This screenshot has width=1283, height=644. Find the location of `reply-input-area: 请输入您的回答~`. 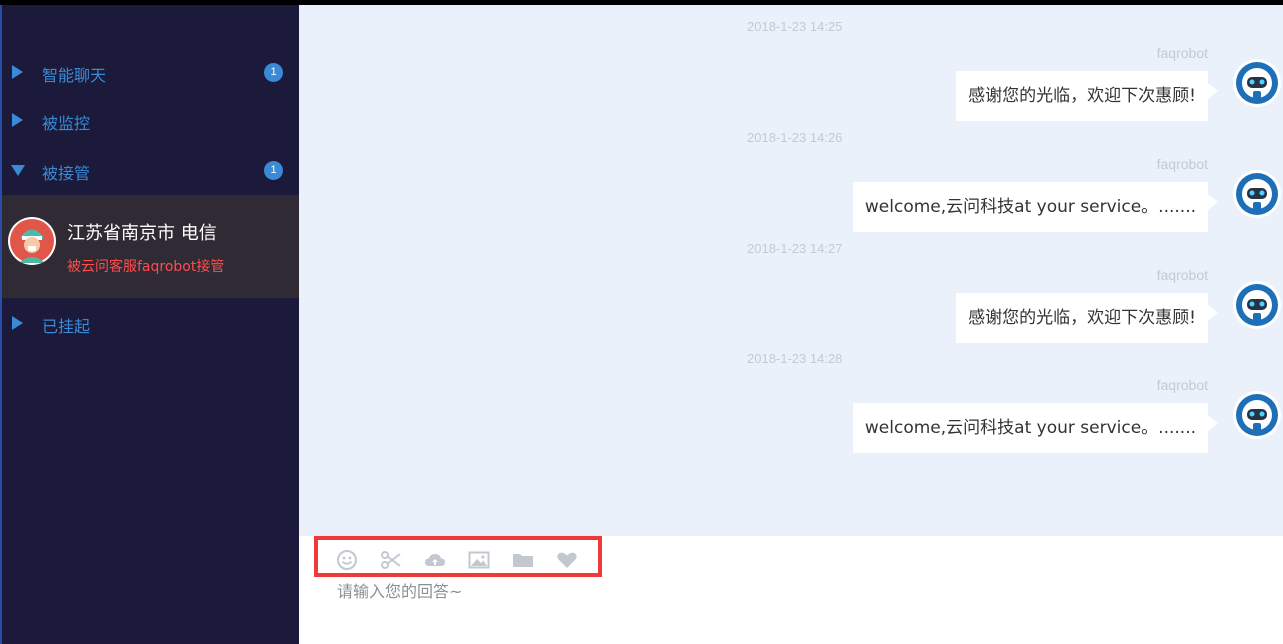

reply-input-area: 请输入您的回答~ is located at coordinates (791, 590).